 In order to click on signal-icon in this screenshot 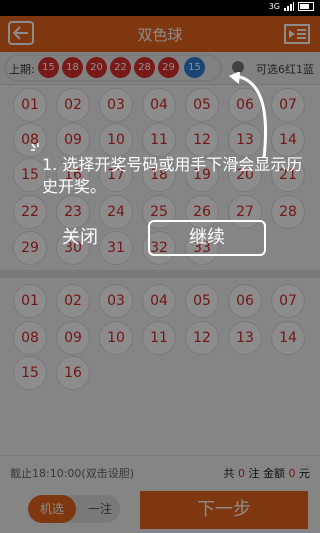, I will do `click(289, 6)`.